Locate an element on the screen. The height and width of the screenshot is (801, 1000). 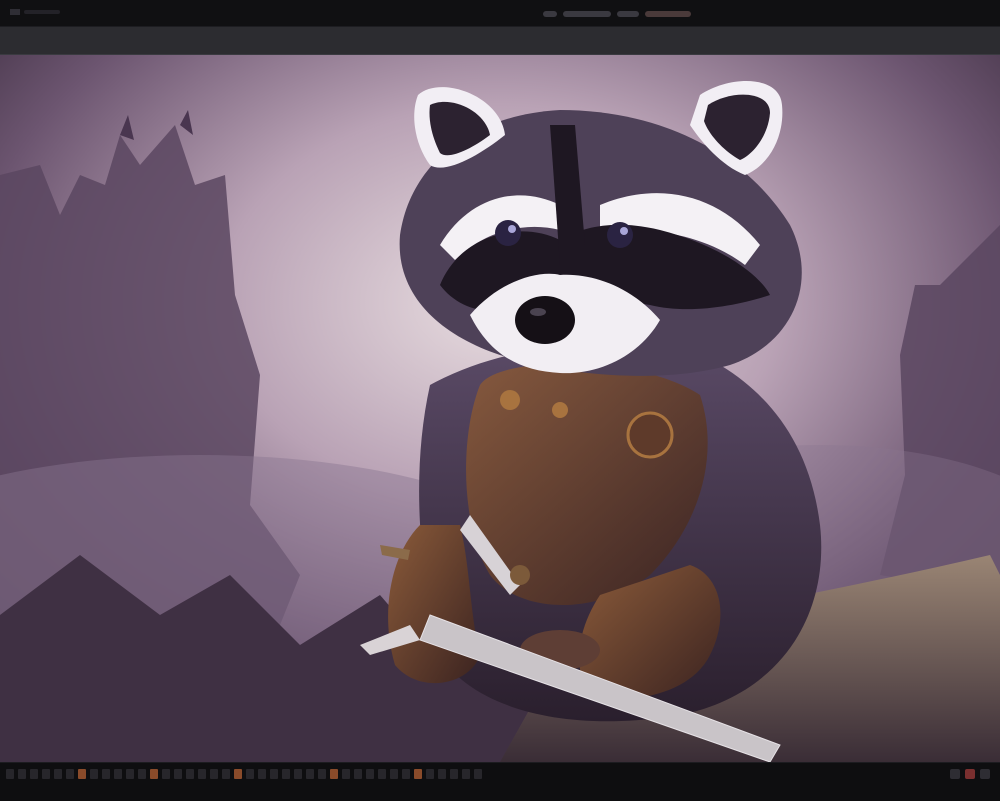
alert-dot-icon is located at coordinates (970, 774).